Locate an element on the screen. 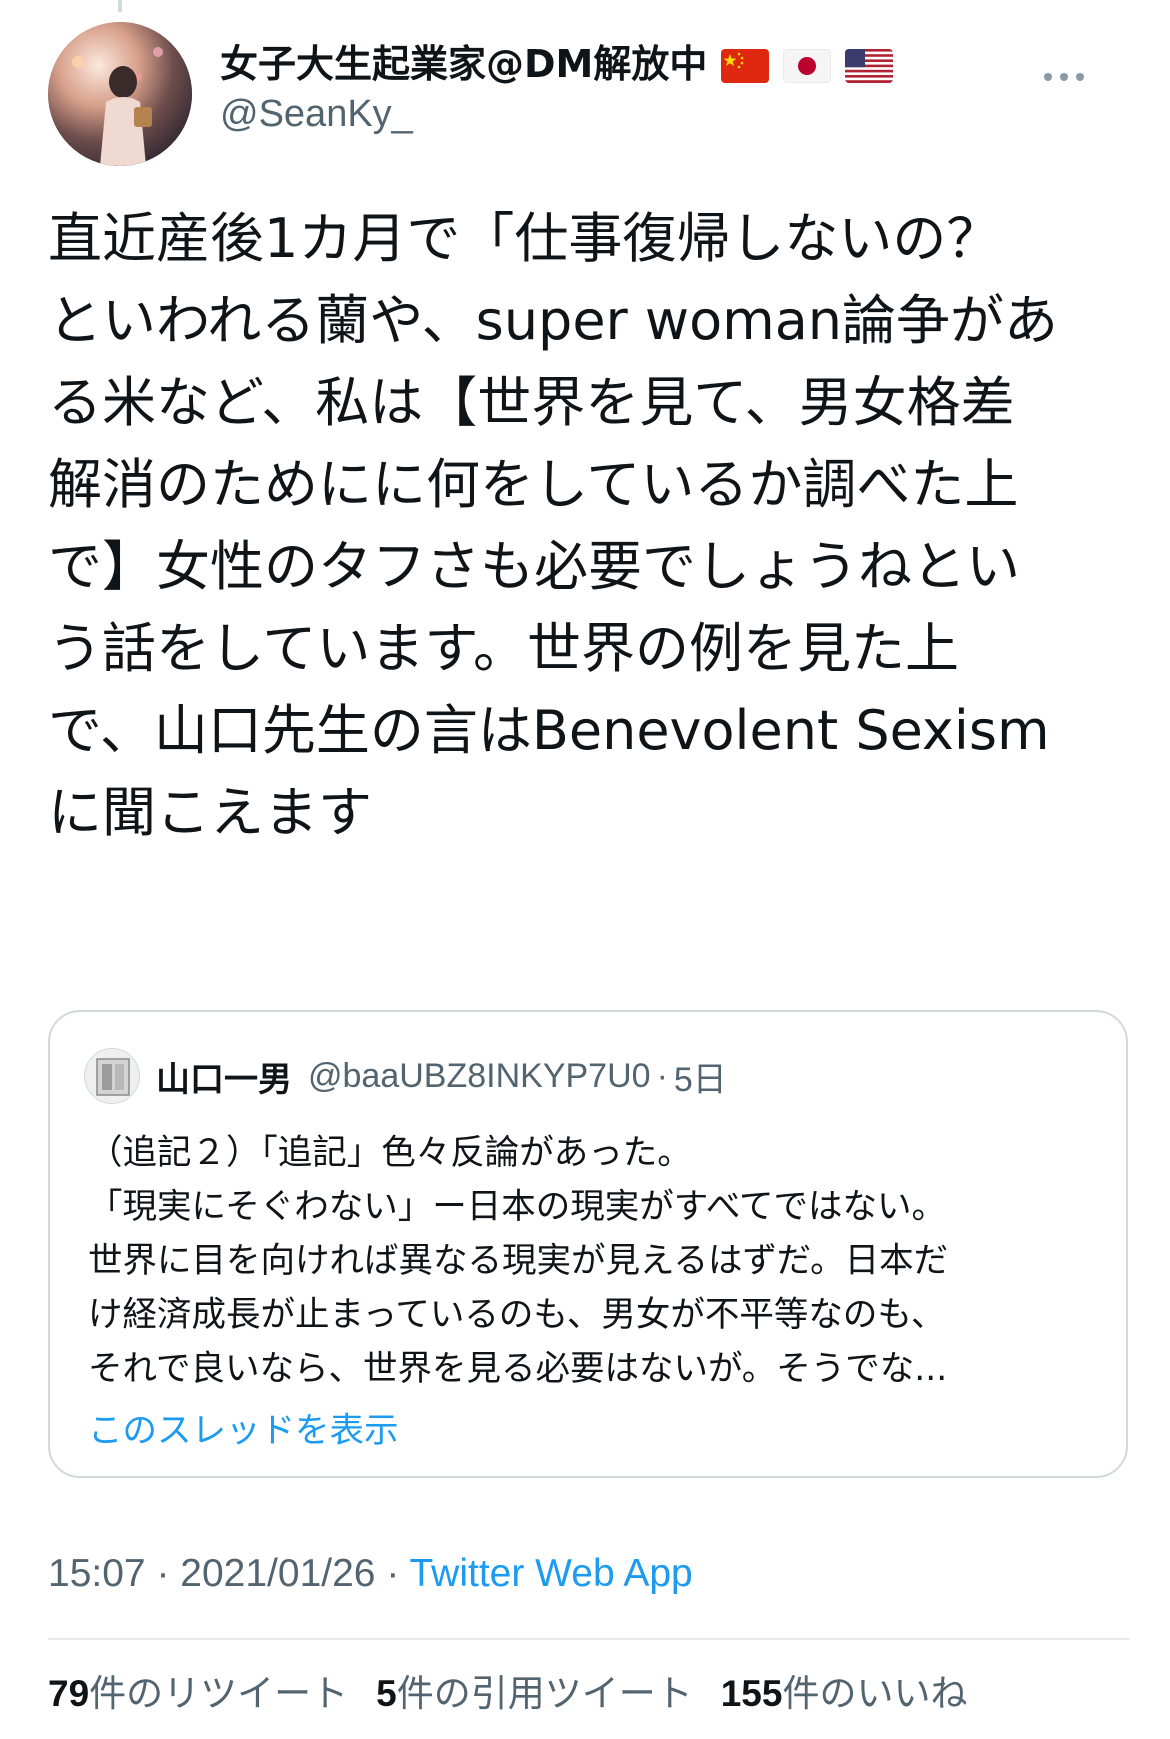 Image resolution: width=1170 pixels, height=1739 pixels. avatar is located at coordinates (120, 94).